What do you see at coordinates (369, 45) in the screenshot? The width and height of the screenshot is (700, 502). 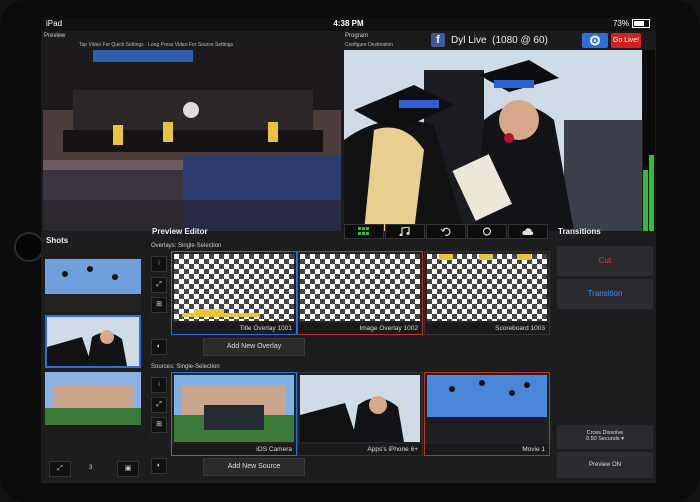 I see `configure-destination-link: Configure Destination` at bounding box center [369, 45].